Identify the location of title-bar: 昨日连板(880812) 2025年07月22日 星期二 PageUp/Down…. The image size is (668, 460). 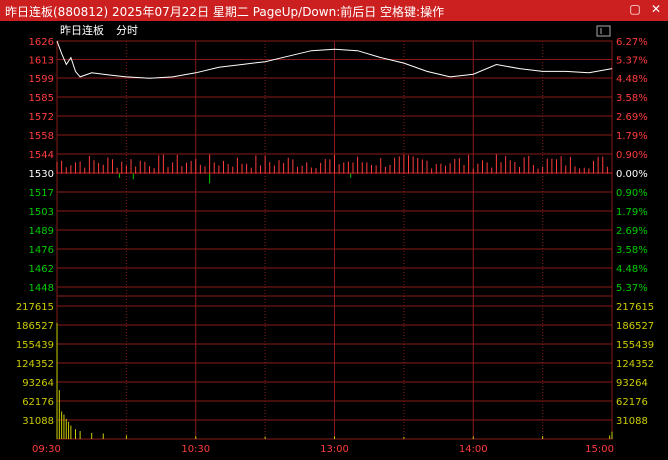
(334, 10).